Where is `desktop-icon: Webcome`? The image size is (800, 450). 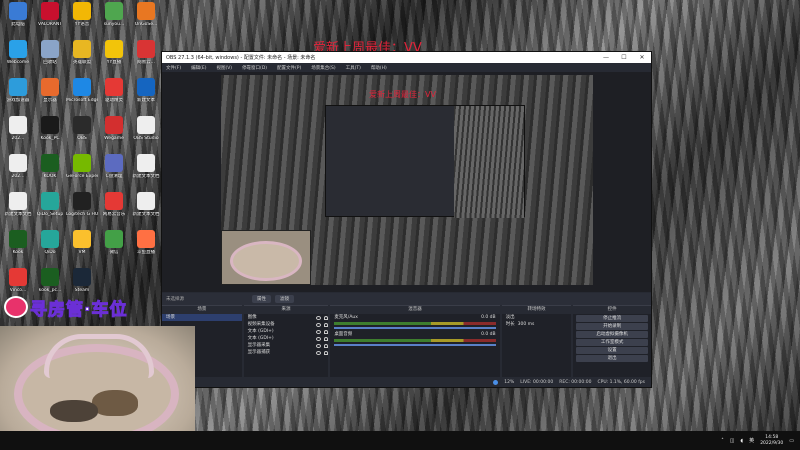 desktop-icon: Webcome is located at coordinates (18, 59).